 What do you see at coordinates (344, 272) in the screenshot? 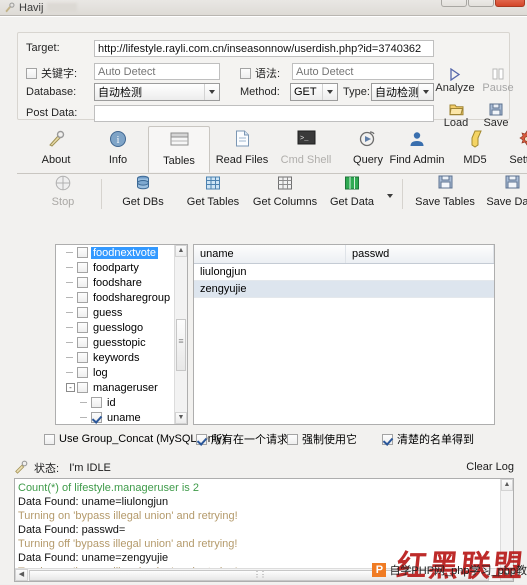
I see `table-row: liulongjun` at bounding box center [344, 272].